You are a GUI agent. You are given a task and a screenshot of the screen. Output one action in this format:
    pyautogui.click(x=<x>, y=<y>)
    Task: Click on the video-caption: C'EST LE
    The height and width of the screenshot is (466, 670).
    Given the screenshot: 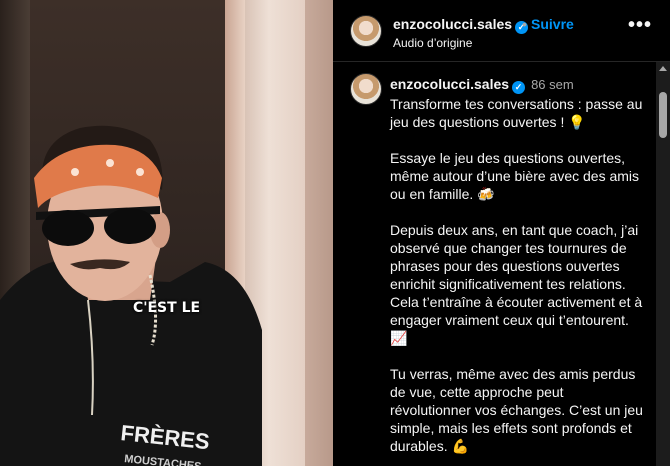 What is the action you would take?
    pyautogui.click(x=166, y=308)
    